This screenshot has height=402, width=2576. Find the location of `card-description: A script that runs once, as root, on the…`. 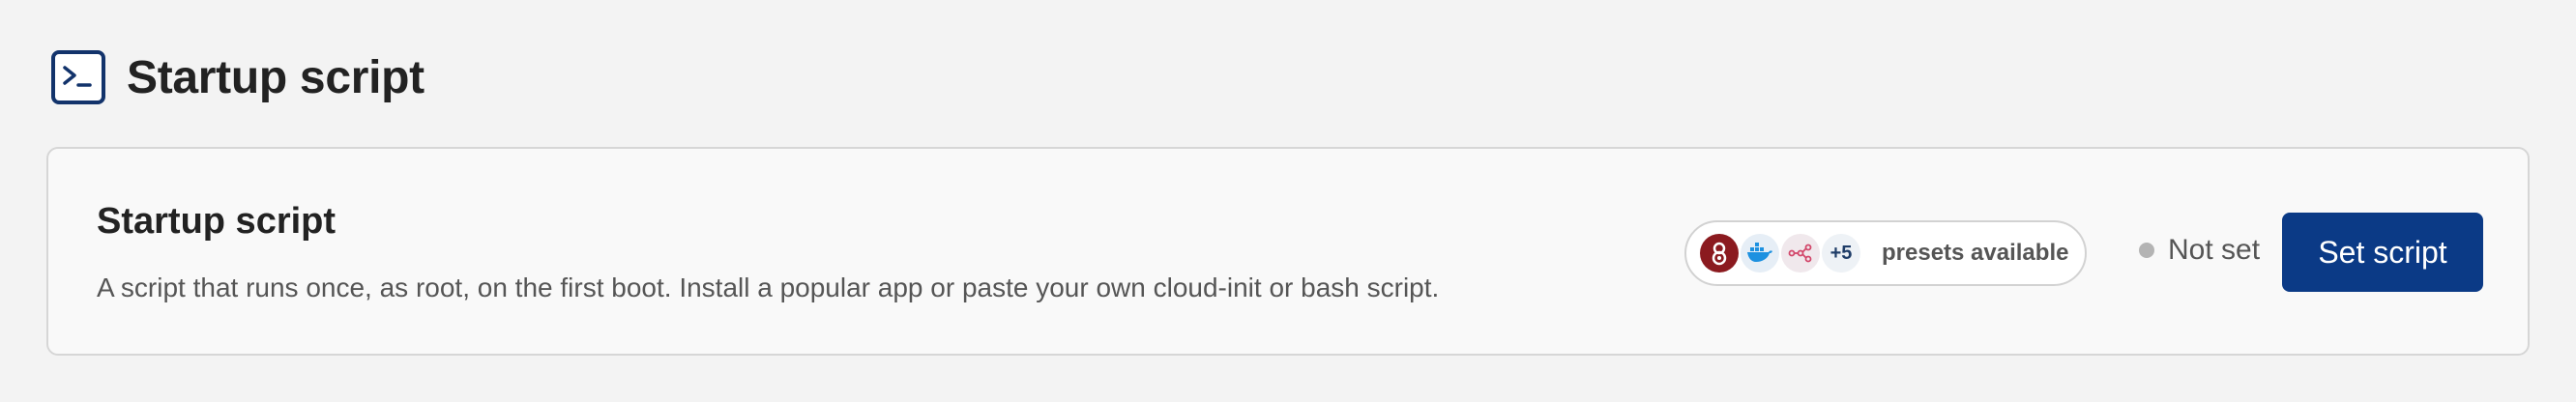

card-description: A script that runs once, as root, on the… is located at coordinates (768, 287).